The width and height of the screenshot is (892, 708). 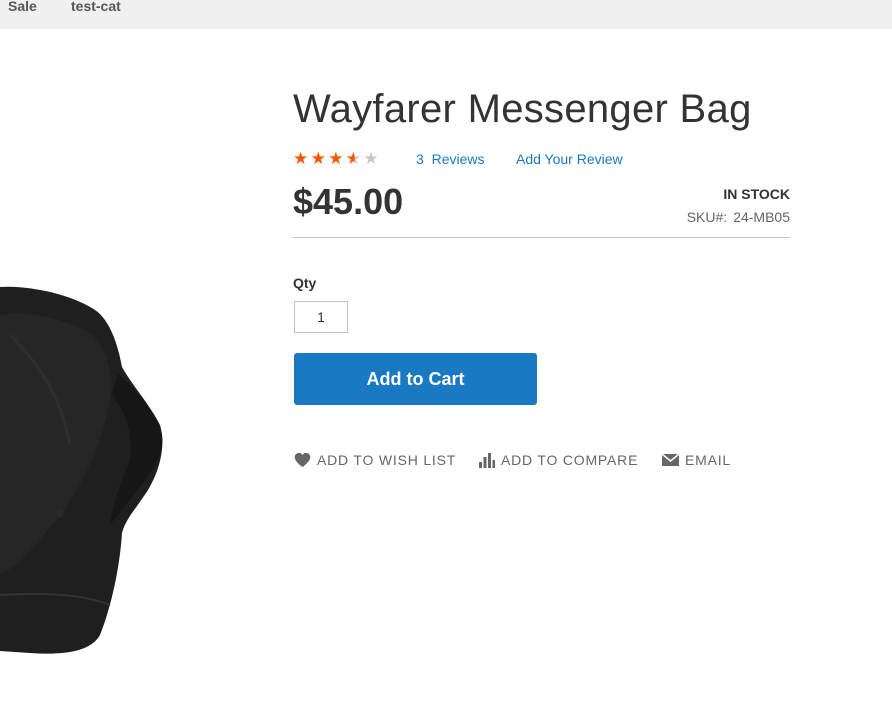 I want to click on product-image, so click(x=81, y=470).